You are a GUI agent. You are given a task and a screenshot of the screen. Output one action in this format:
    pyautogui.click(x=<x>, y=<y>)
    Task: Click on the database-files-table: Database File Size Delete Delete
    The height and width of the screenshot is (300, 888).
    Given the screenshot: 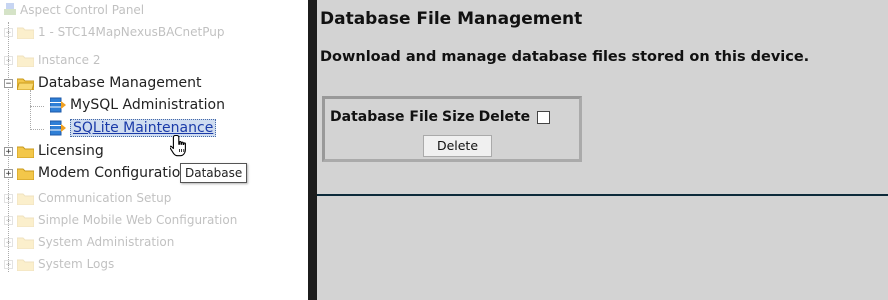 What is the action you would take?
    pyautogui.click(x=452, y=129)
    